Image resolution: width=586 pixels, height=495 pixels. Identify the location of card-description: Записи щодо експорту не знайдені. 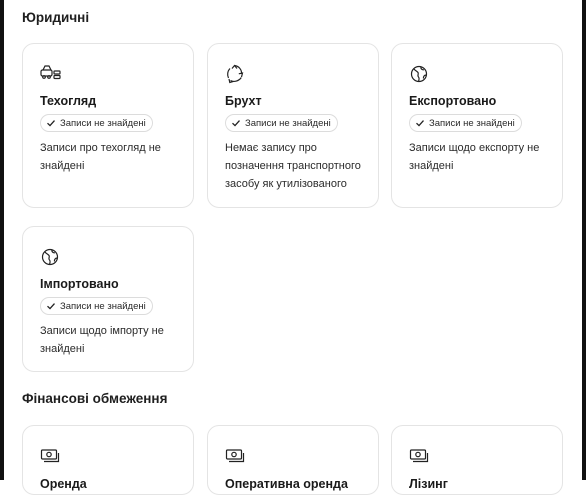
(474, 157).